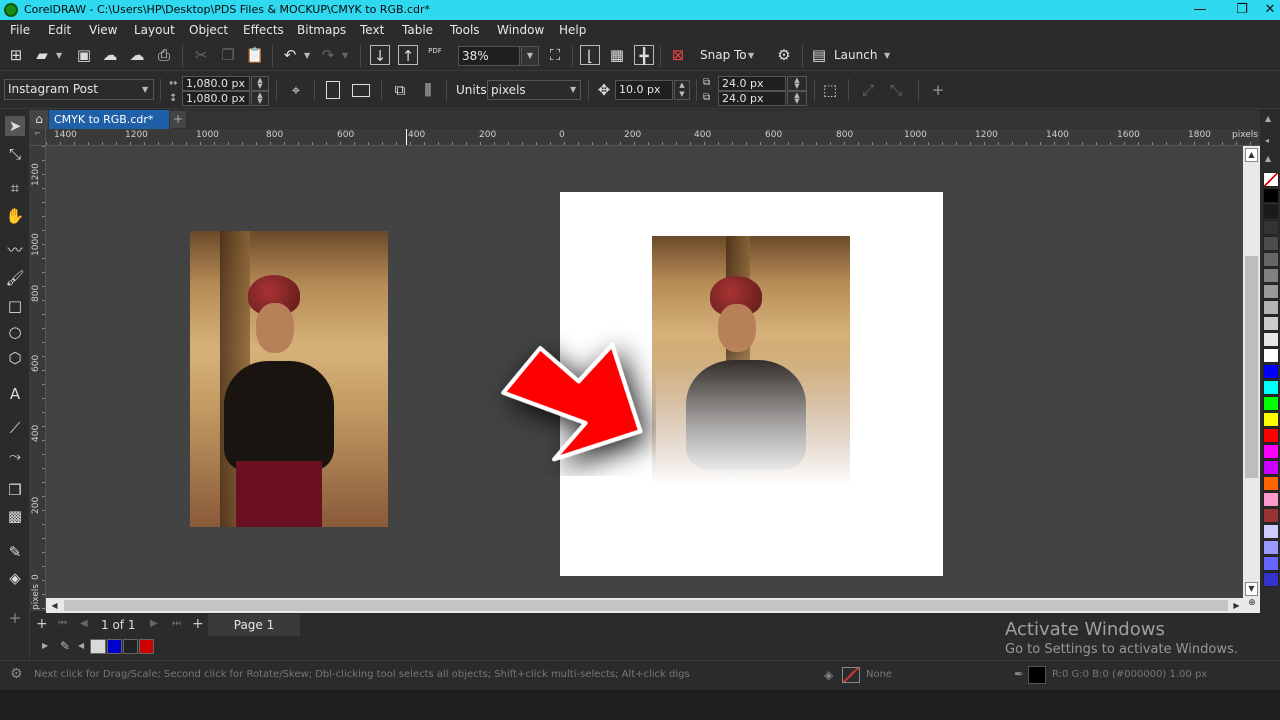  I want to click on next-page-icon: ▶, so click(154, 623).